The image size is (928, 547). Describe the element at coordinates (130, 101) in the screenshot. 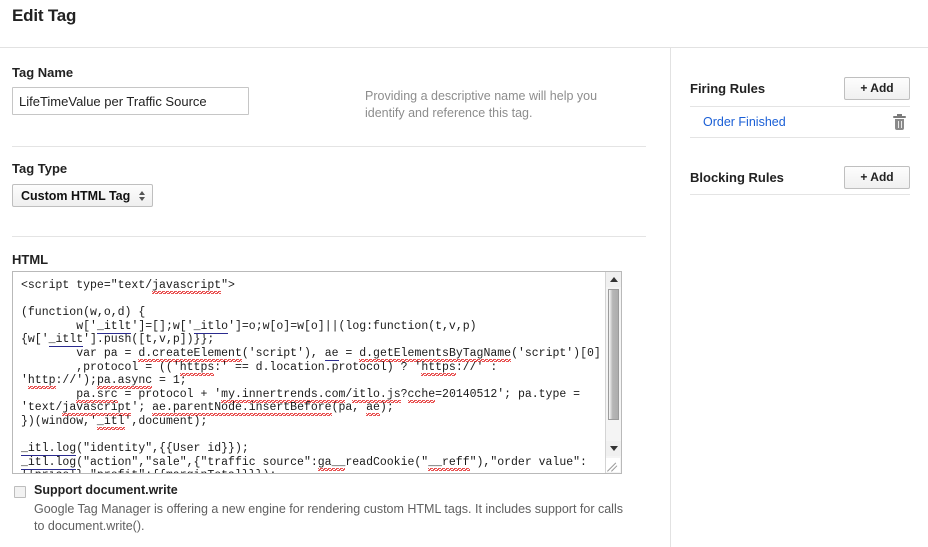

I see `tag-name-input` at that location.